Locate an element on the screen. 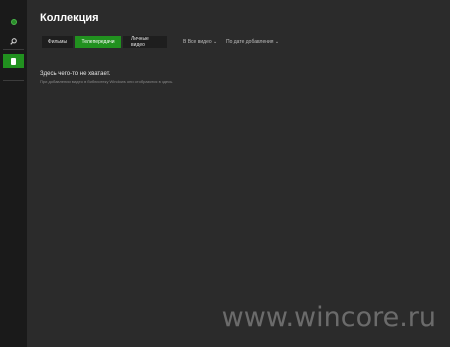 The image size is (450, 347). sidebar is located at coordinates (13, 173).